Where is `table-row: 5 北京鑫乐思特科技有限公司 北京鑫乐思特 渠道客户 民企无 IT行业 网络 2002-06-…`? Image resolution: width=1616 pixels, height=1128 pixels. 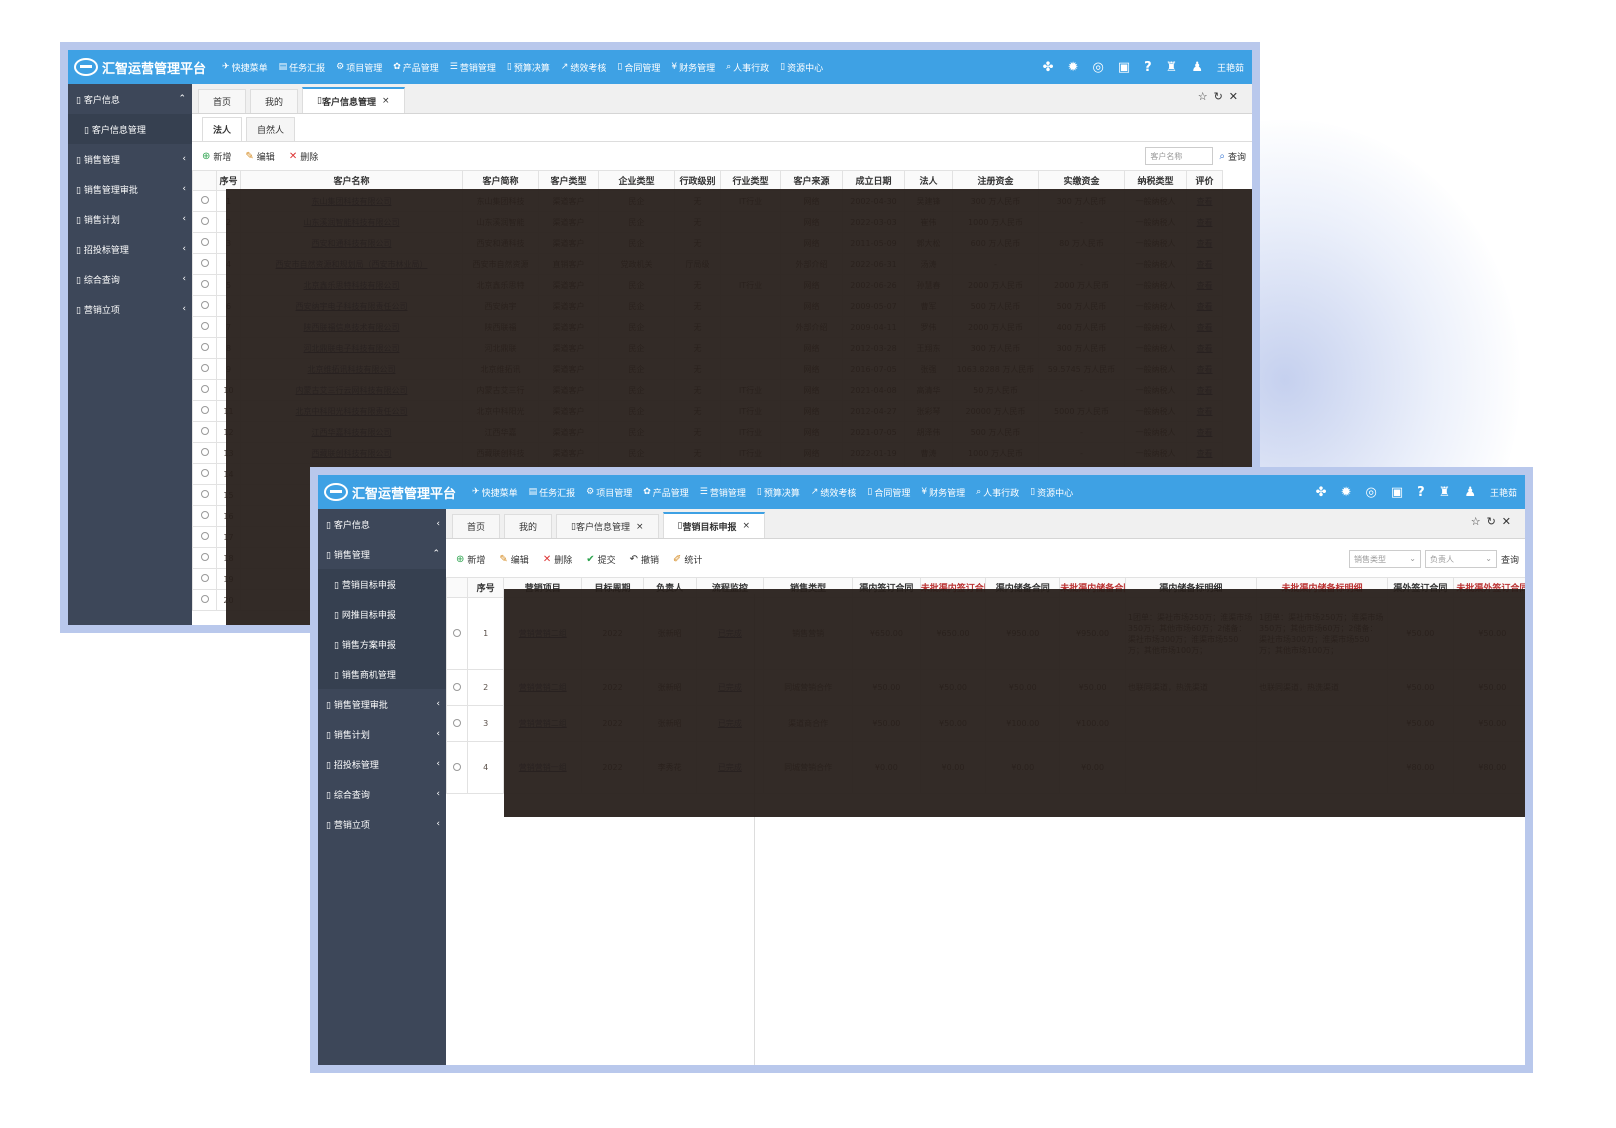
table-row: 5 北京鑫乐思特科技有限公司 北京鑫乐思特 渠道客户 民企无 IT行业 网络 2002-06-… is located at coordinates (707, 285).